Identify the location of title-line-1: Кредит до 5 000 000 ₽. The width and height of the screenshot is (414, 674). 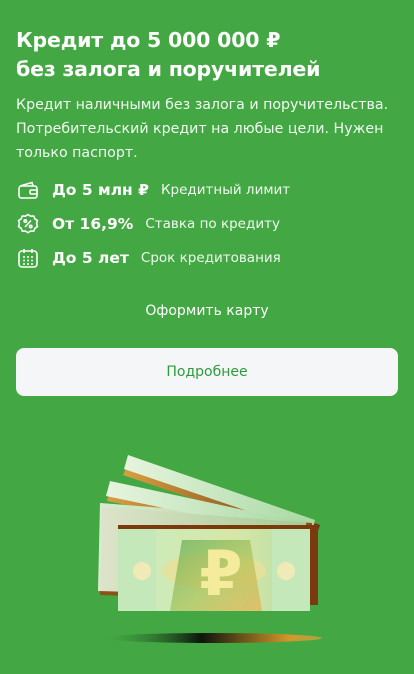
(148, 40).